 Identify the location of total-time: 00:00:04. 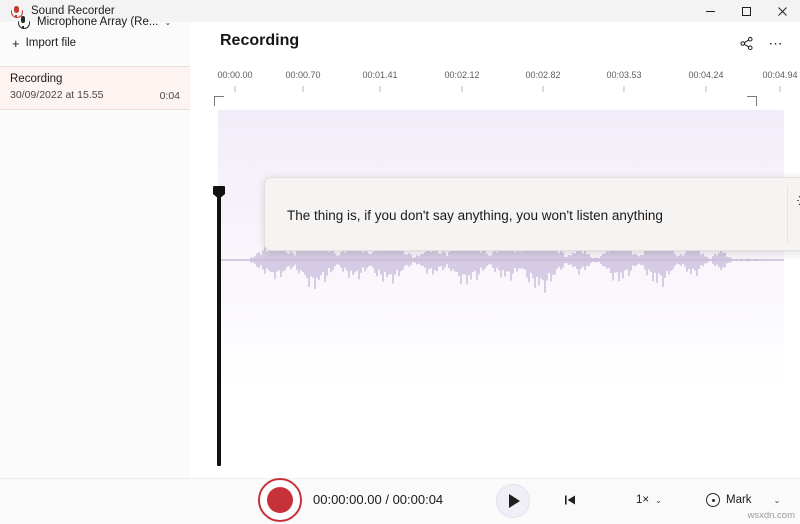
(418, 499).